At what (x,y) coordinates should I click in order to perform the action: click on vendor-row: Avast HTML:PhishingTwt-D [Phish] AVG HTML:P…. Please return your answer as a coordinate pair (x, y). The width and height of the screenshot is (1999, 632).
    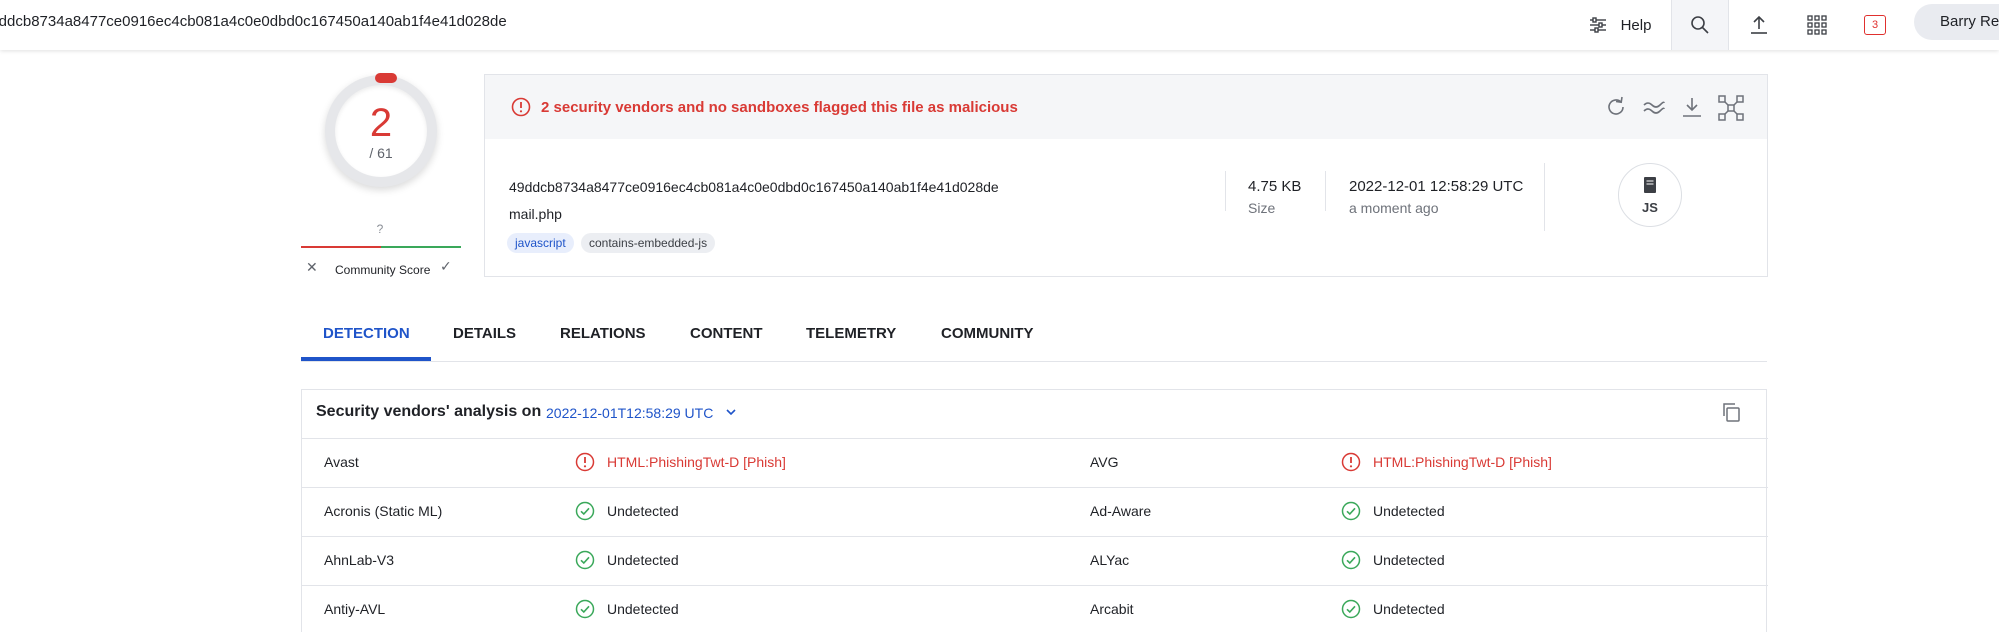
    Looking at the image, I should click on (1035, 462).